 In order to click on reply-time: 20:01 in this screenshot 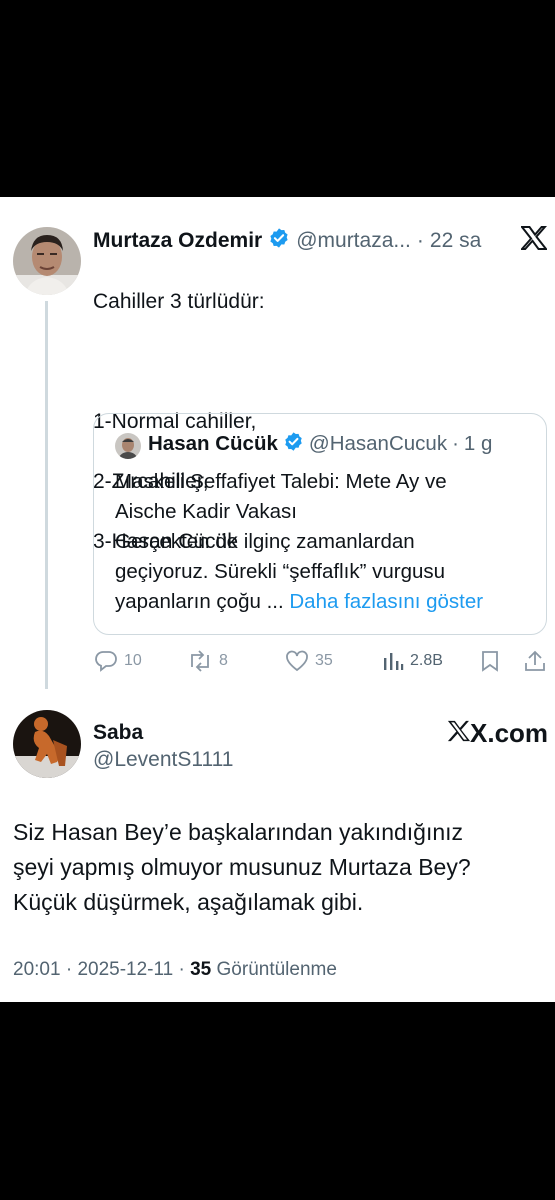, I will do `click(37, 969)`.